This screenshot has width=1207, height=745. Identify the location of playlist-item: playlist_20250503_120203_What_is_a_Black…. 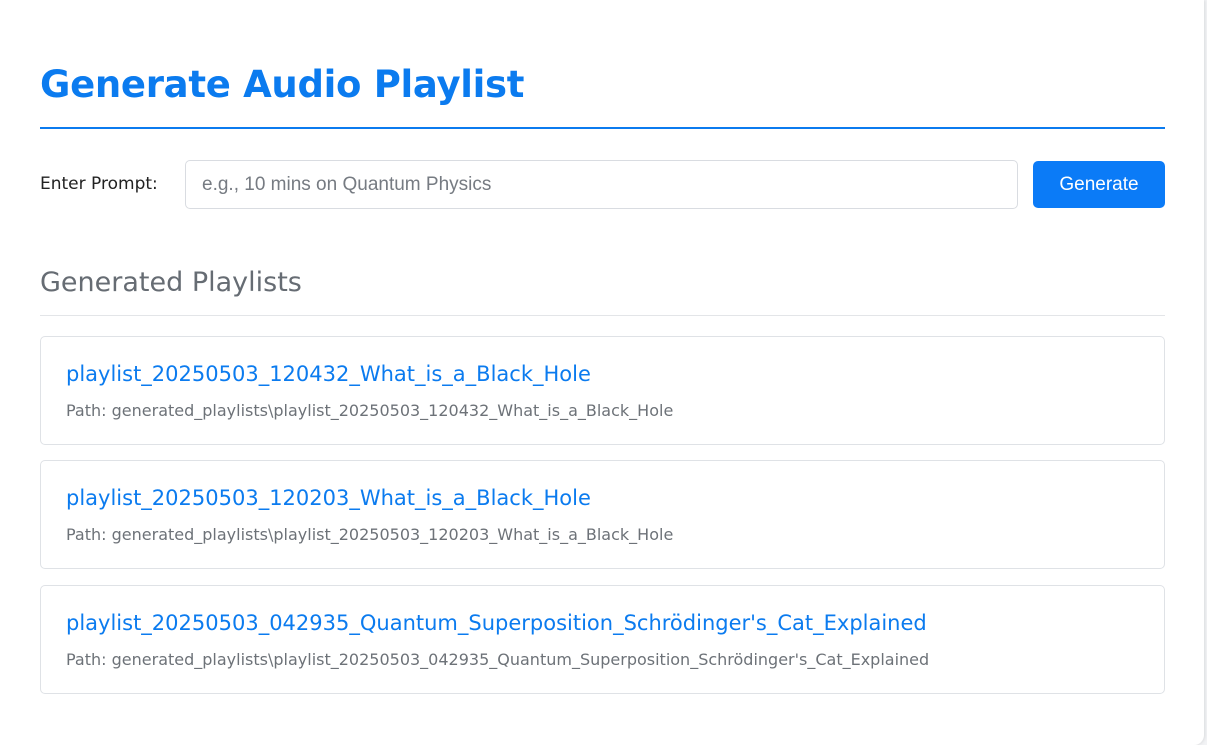
(602, 514).